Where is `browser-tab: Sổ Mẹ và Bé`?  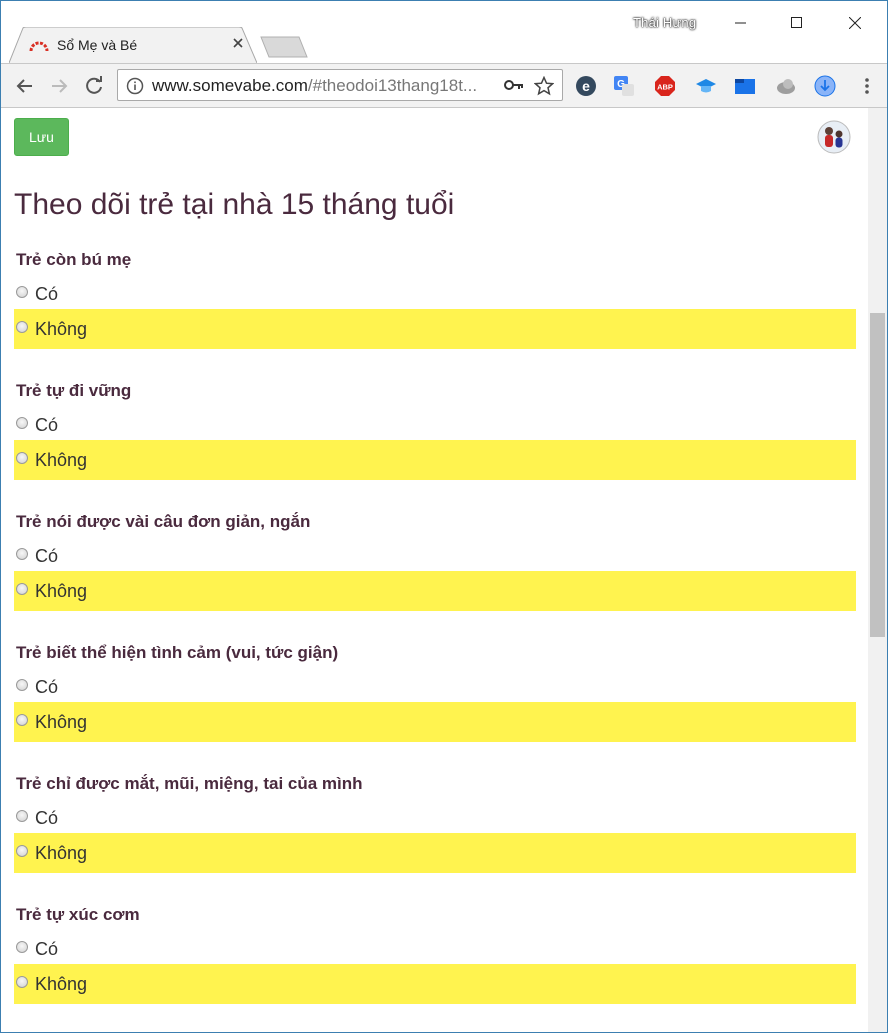 browser-tab: Sổ Mẹ và Bé is located at coordinates (133, 45).